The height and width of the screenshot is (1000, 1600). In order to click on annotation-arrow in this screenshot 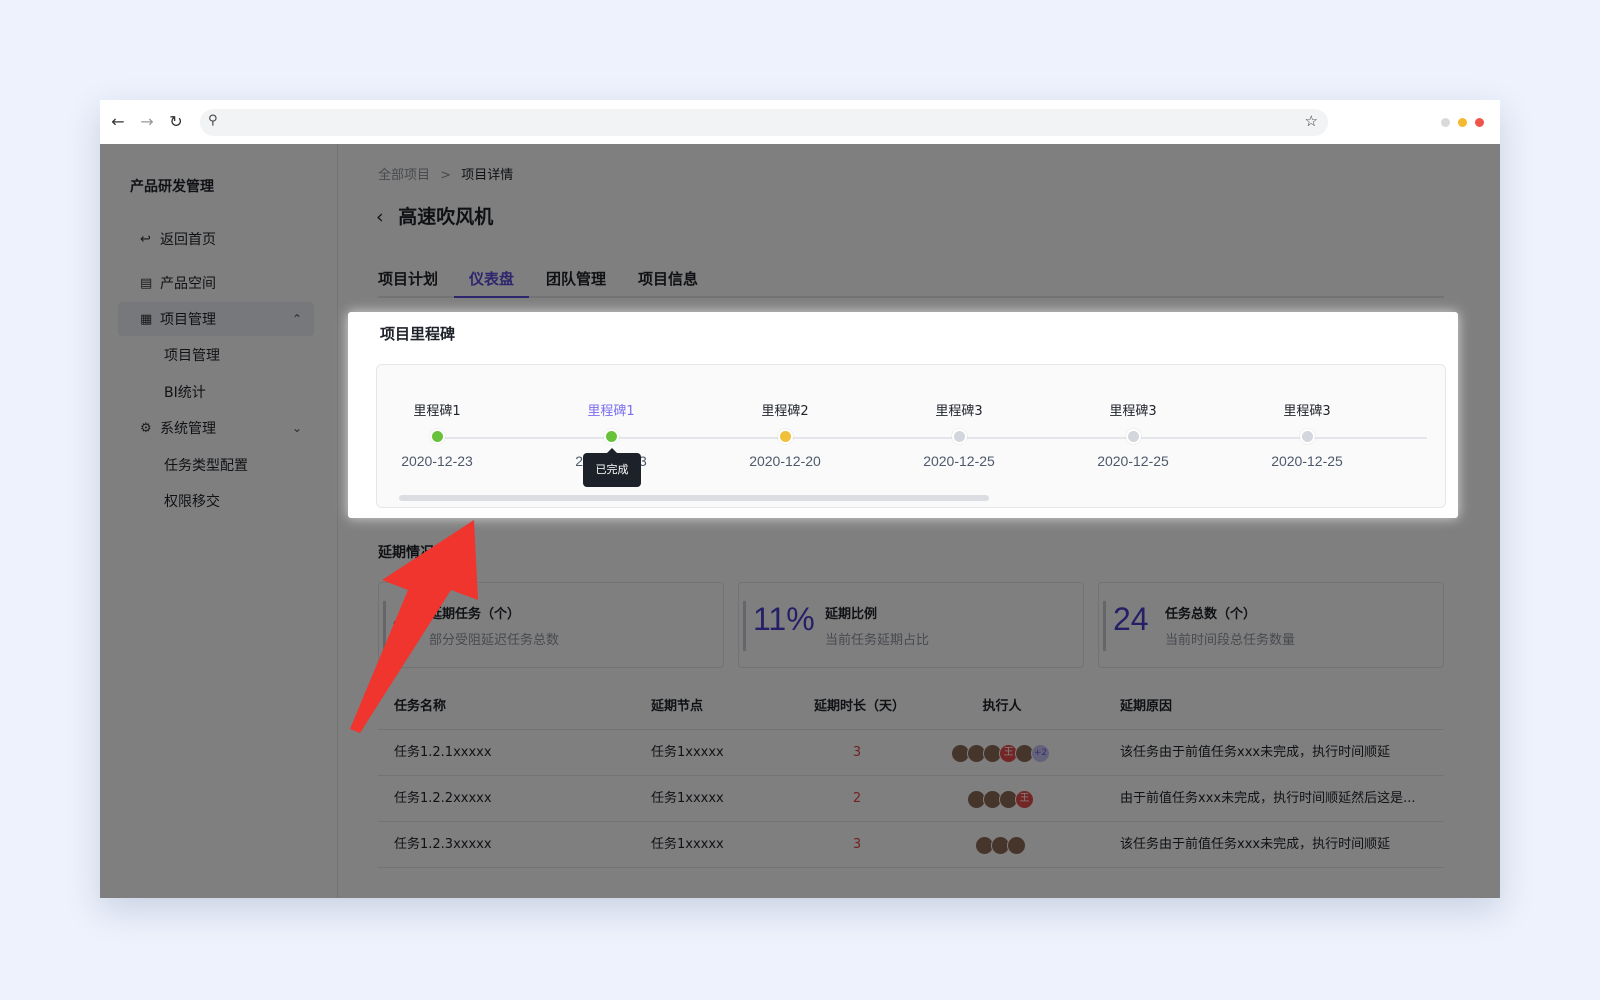, I will do `click(414, 626)`.